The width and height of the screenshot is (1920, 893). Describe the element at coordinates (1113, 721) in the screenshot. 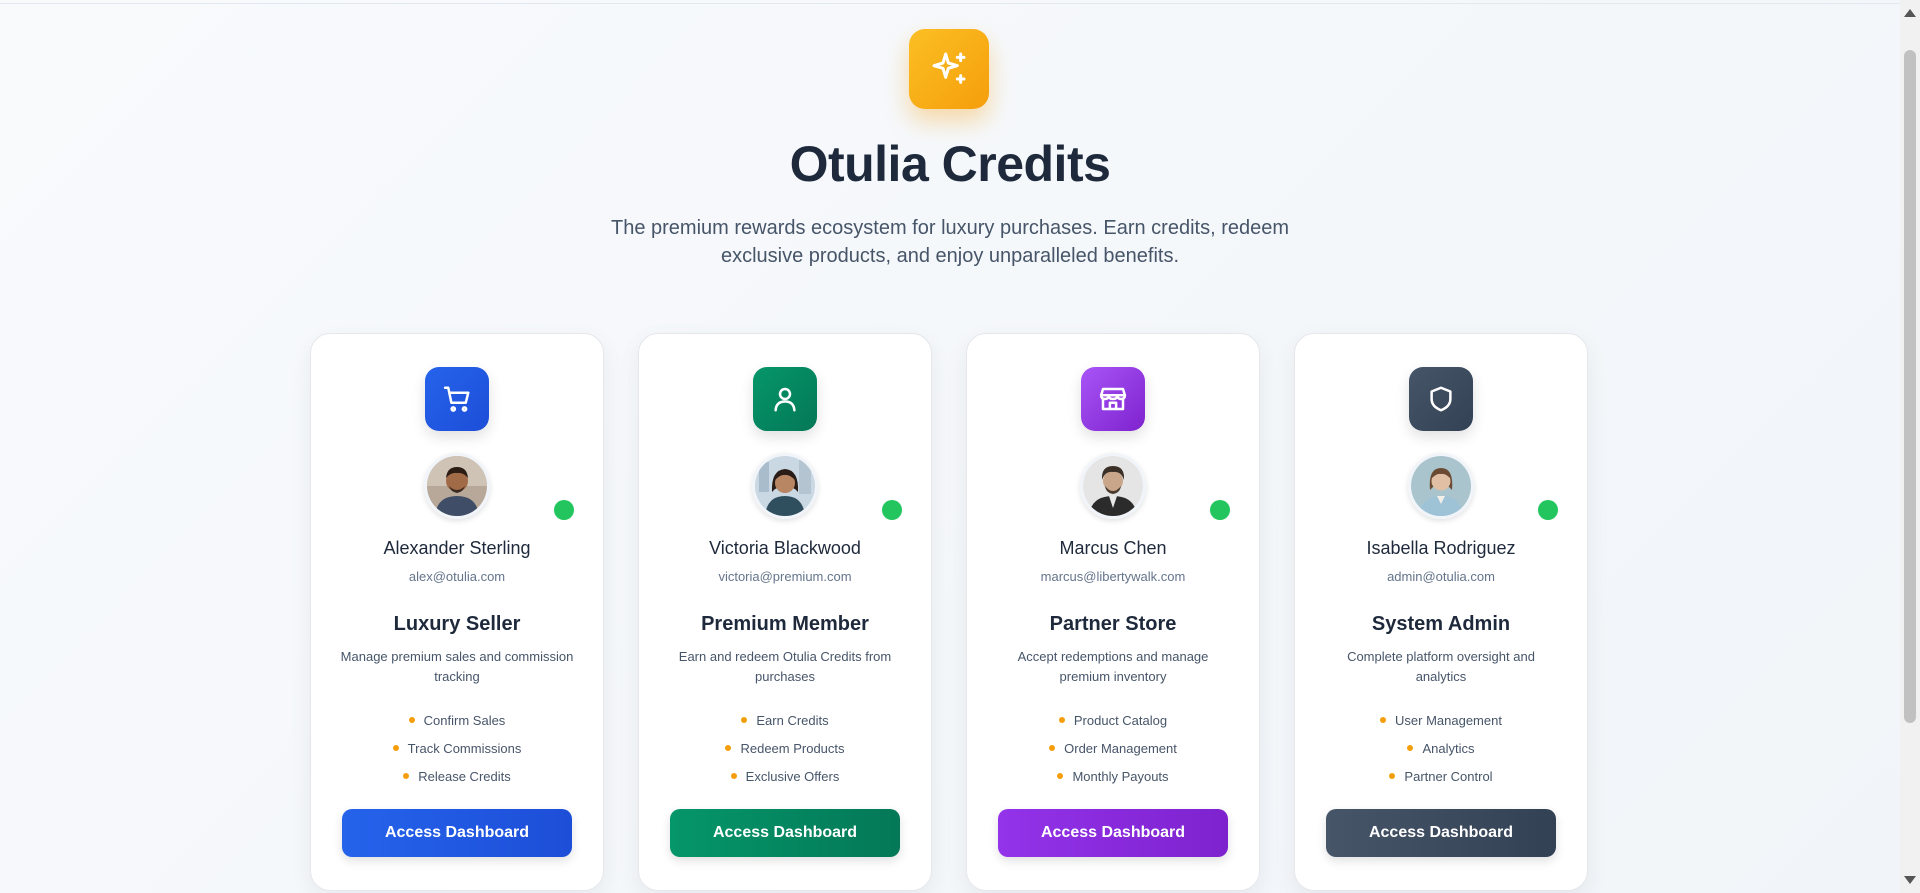

I see `feature-item: Product Catalog` at that location.